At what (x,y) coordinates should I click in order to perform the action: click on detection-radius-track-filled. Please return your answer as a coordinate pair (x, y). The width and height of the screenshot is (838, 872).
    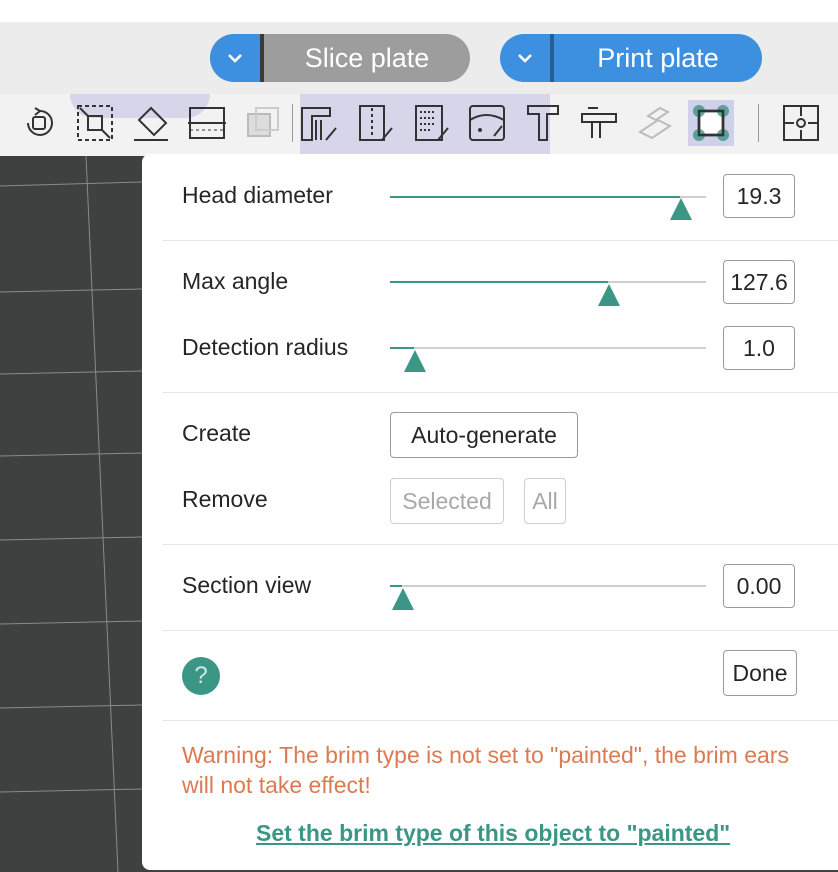
    Looking at the image, I should click on (402, 348).